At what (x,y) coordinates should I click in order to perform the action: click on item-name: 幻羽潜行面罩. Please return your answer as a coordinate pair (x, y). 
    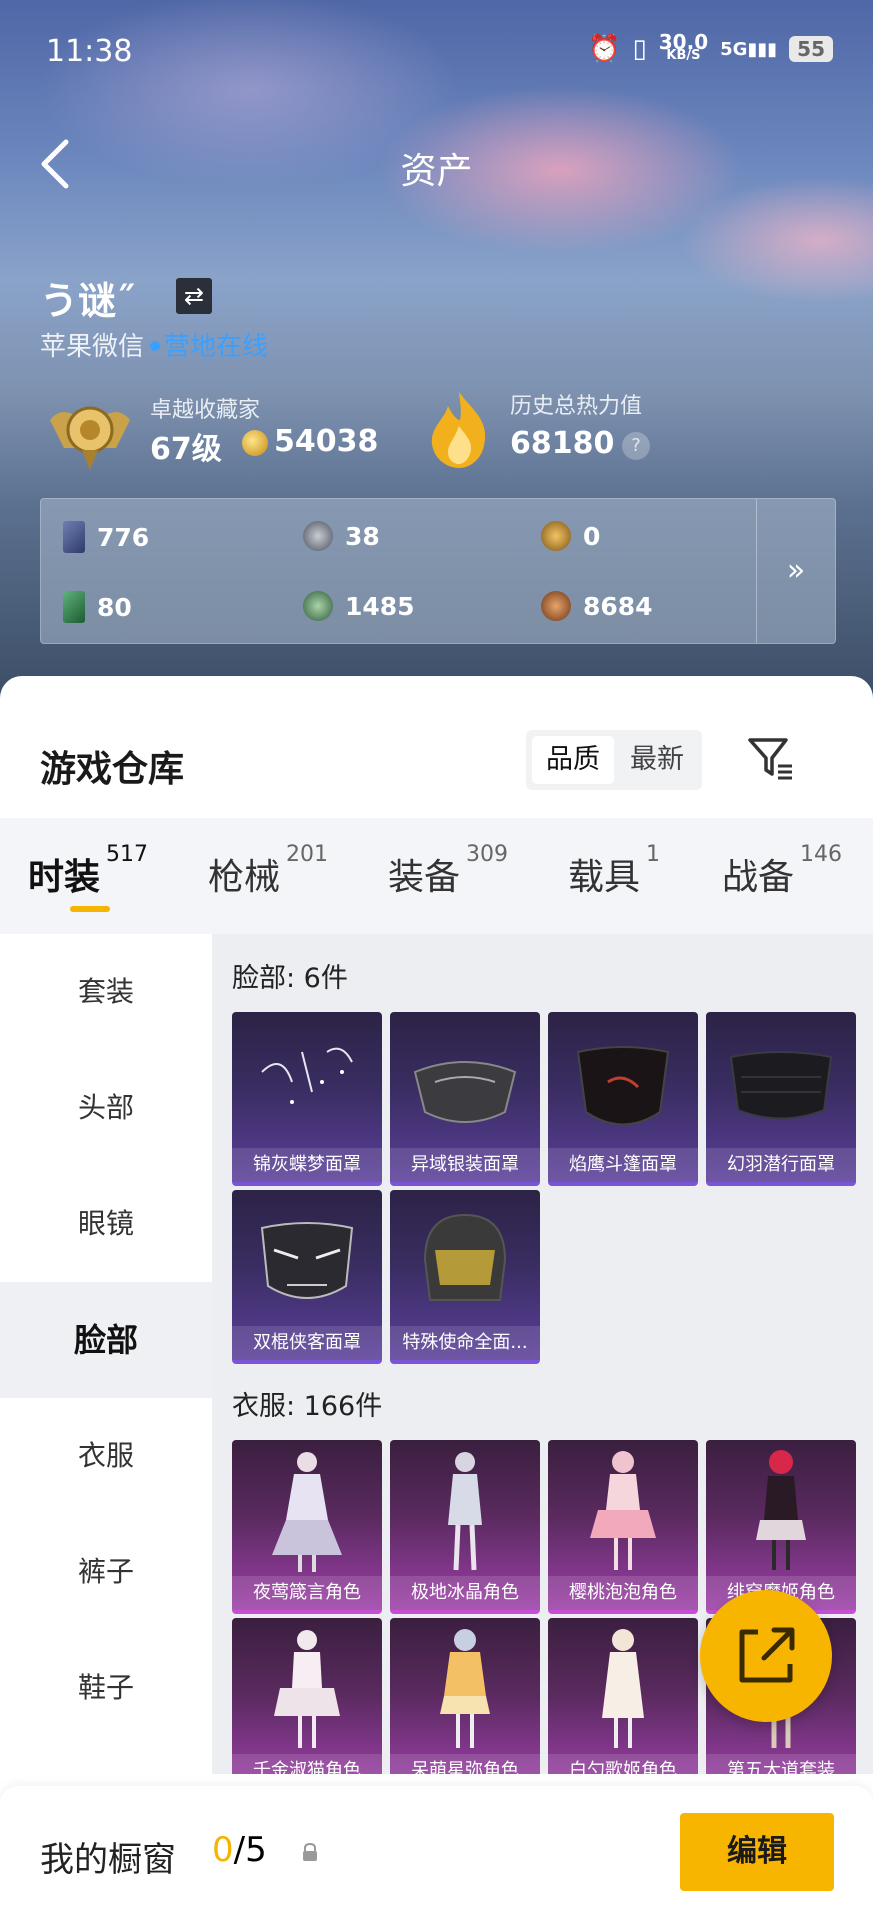
    Looking at the image, I should click on (781, 1165).